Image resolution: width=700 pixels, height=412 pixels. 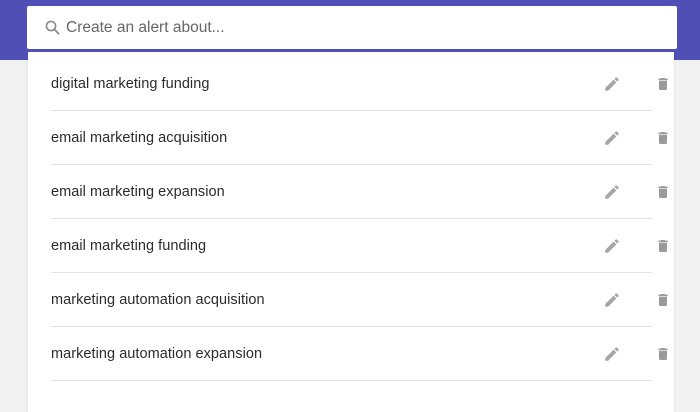 What do you see at coordinates (139, 137) in the screenshot?
I see `alert-label: email marketing acquisition` at bounding box center [139, 137].